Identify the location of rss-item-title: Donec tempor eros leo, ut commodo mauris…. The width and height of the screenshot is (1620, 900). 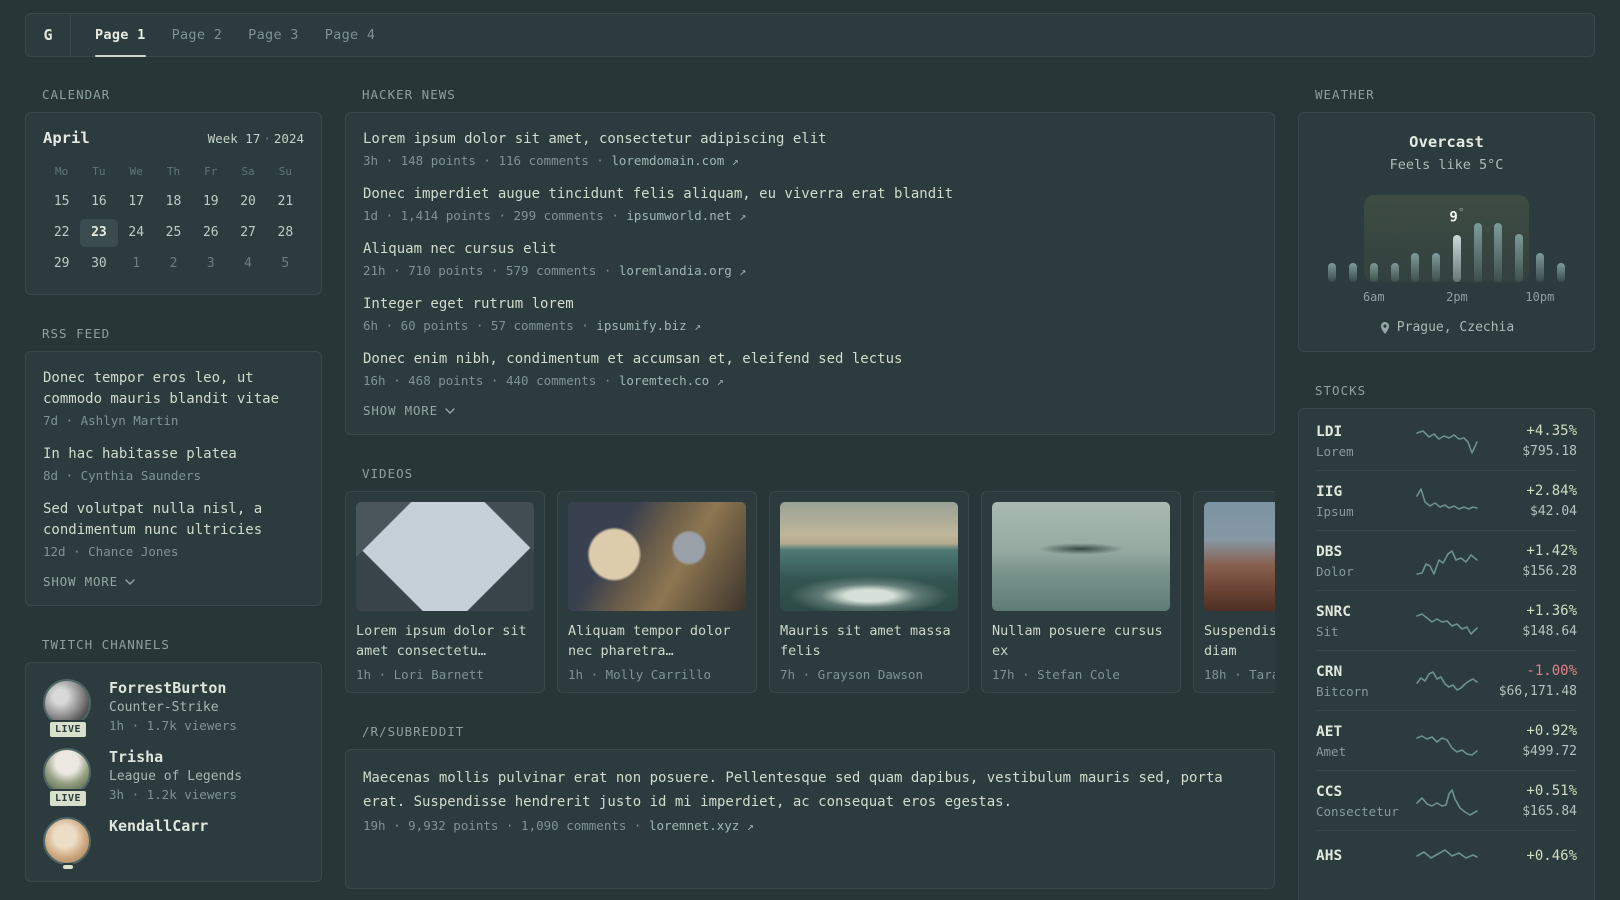
(173, 389).